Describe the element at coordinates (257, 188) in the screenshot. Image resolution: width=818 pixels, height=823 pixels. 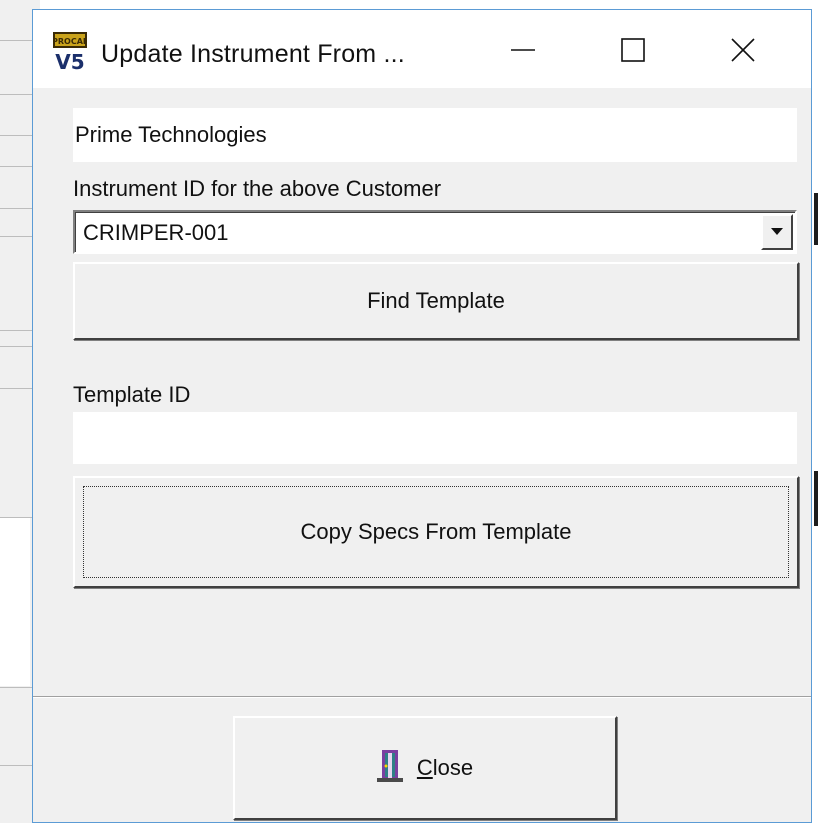
I see `instrument-id-label: Instrument ID for the above Customer` at that location.